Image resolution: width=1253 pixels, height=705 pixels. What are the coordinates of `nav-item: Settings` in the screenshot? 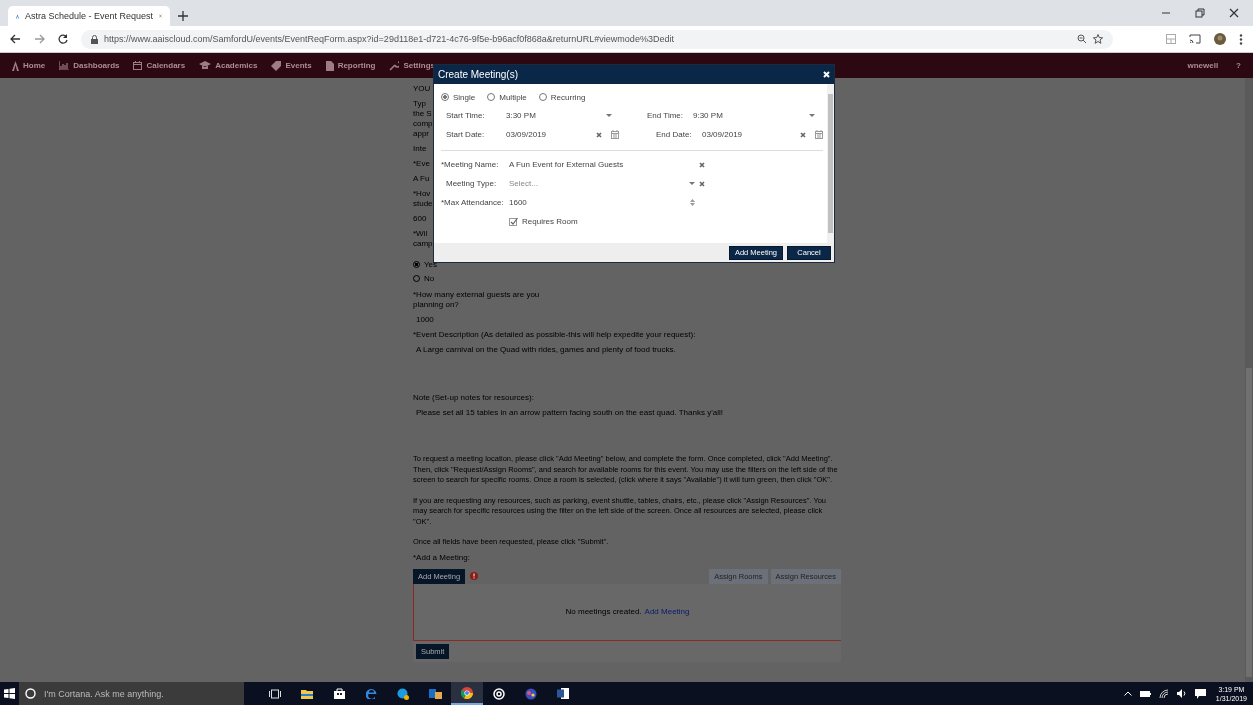 It's located at (419, 65).